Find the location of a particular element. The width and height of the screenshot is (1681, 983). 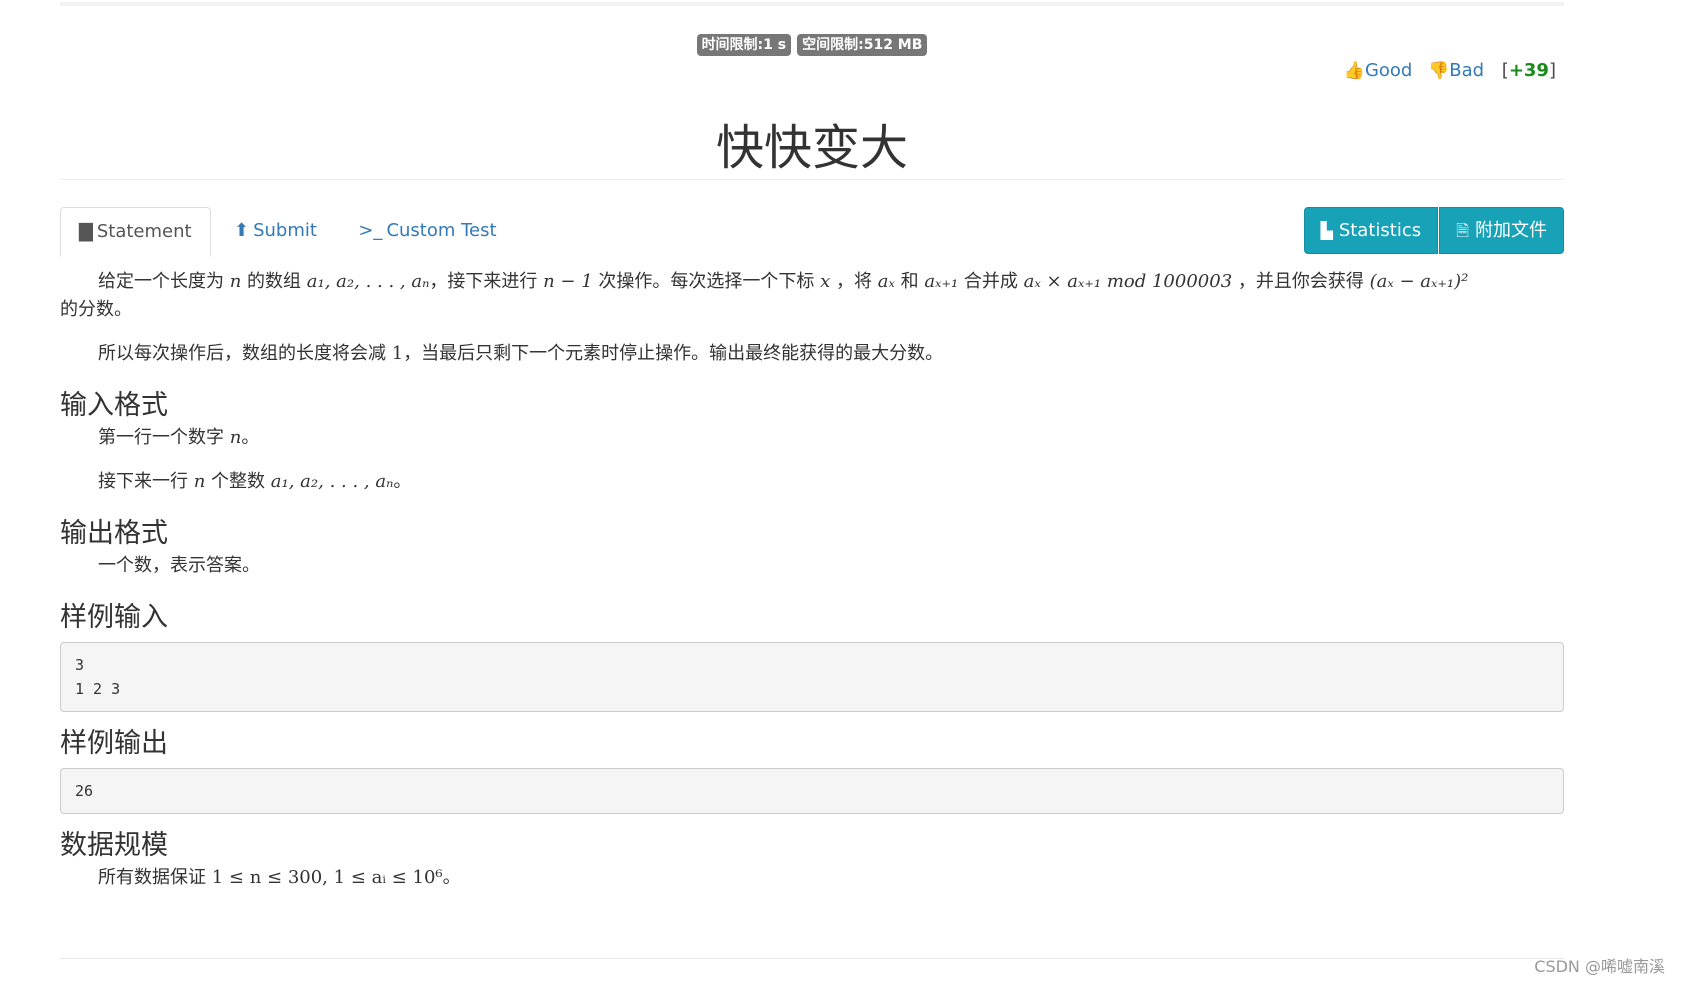

tab-custom-test-label: Custom Test is located at coordinates (441, 230).